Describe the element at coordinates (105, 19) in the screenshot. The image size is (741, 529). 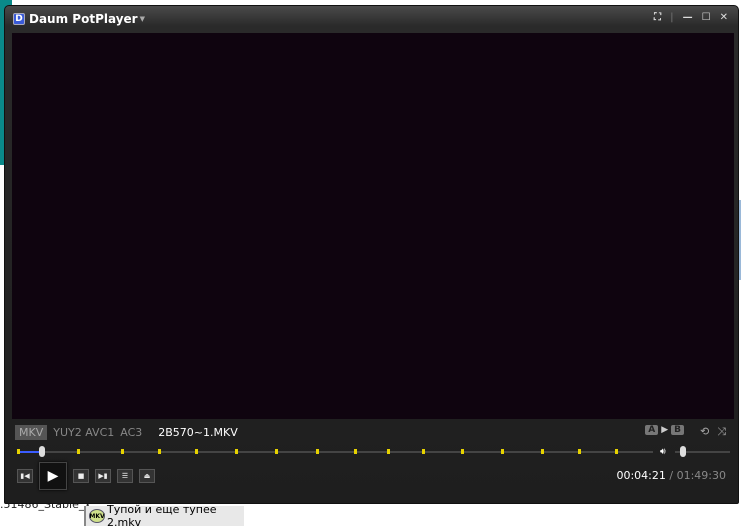
I see `title-app: PotPlayer` at that location.